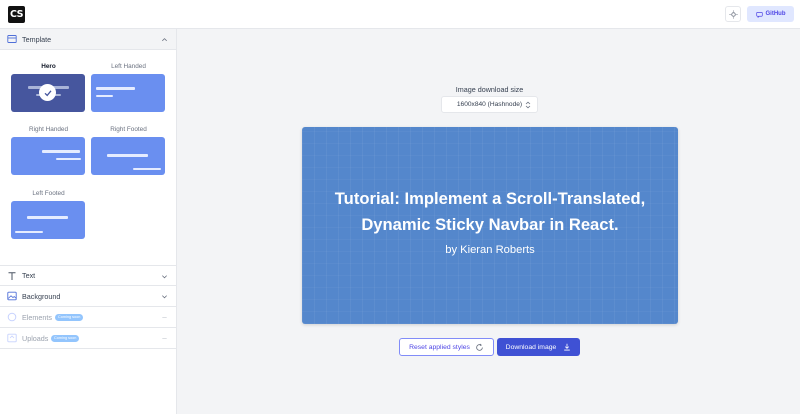  I want to click on github-button: GitHub, so click(770, 14).